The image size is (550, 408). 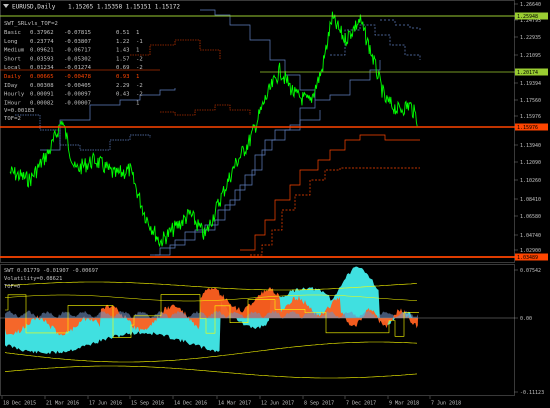 I want to click on axis-label: 1.15976, so click(x=530, y=117).